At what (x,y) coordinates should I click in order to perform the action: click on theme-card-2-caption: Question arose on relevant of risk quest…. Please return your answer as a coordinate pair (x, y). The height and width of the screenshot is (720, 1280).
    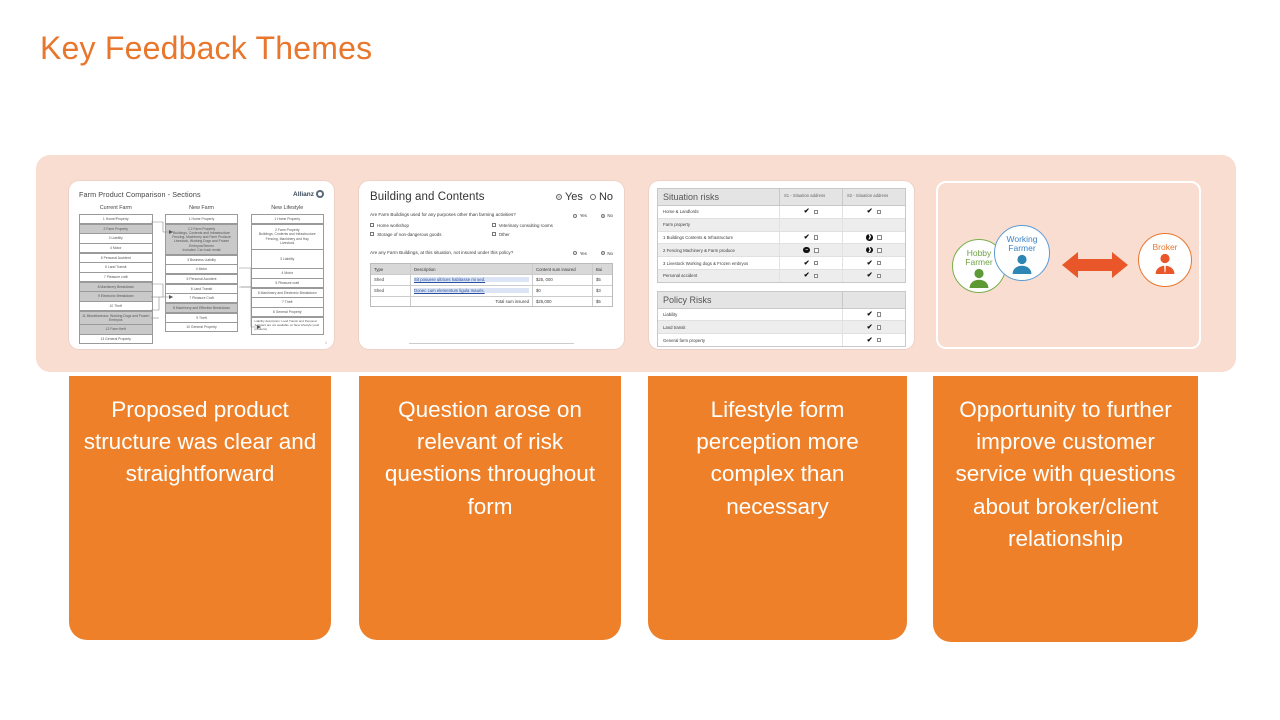
    Looking at the image, I should click on (490, 458).